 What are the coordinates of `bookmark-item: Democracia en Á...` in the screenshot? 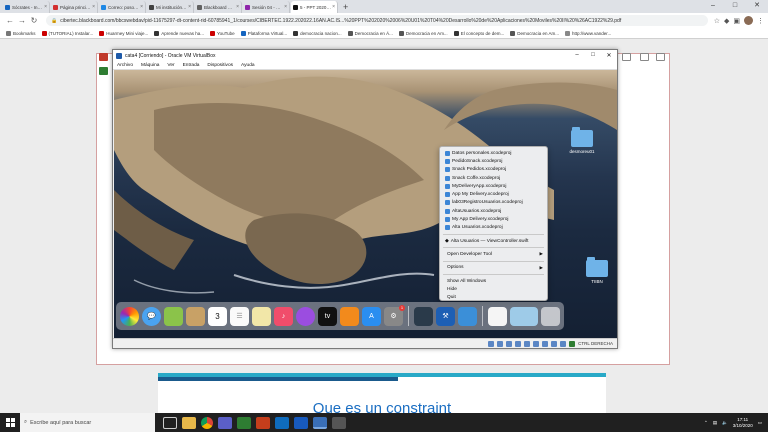 It's located at (370, 33).